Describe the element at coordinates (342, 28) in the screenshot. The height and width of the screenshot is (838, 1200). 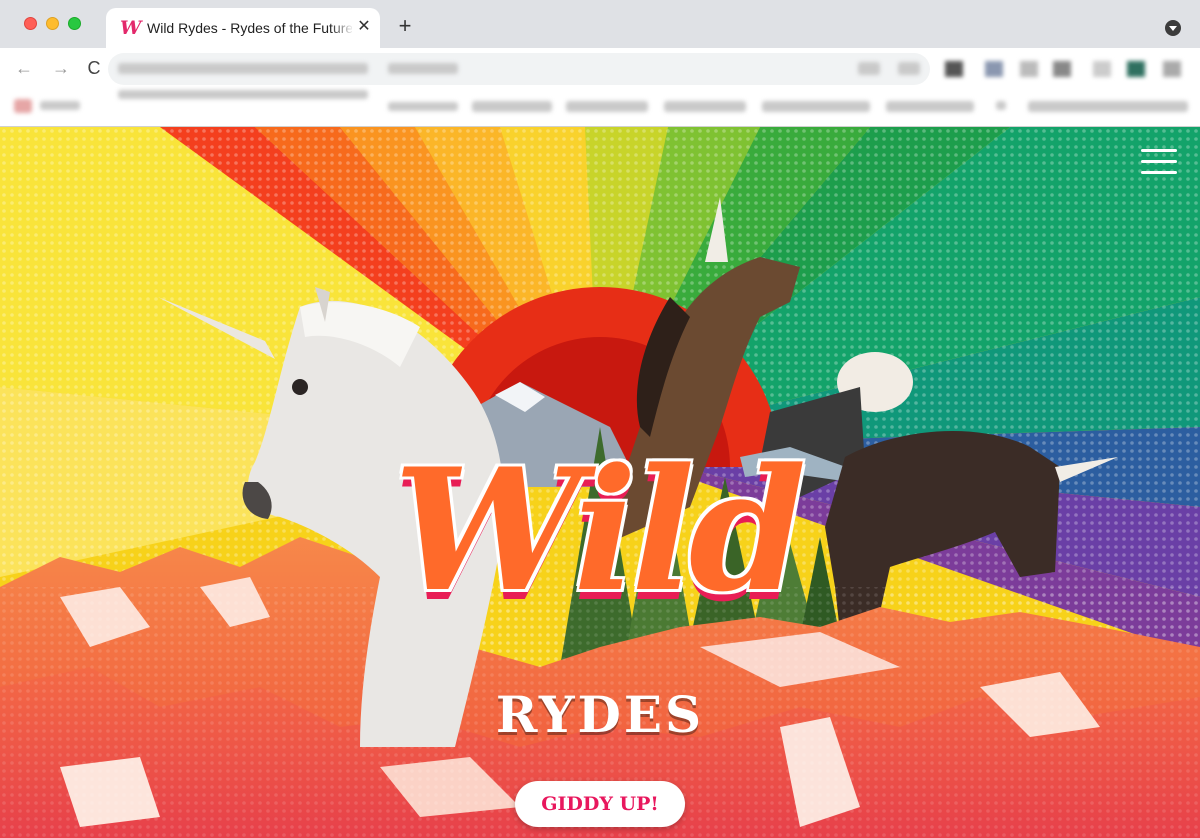
I see `tab-title-fade` at that location.